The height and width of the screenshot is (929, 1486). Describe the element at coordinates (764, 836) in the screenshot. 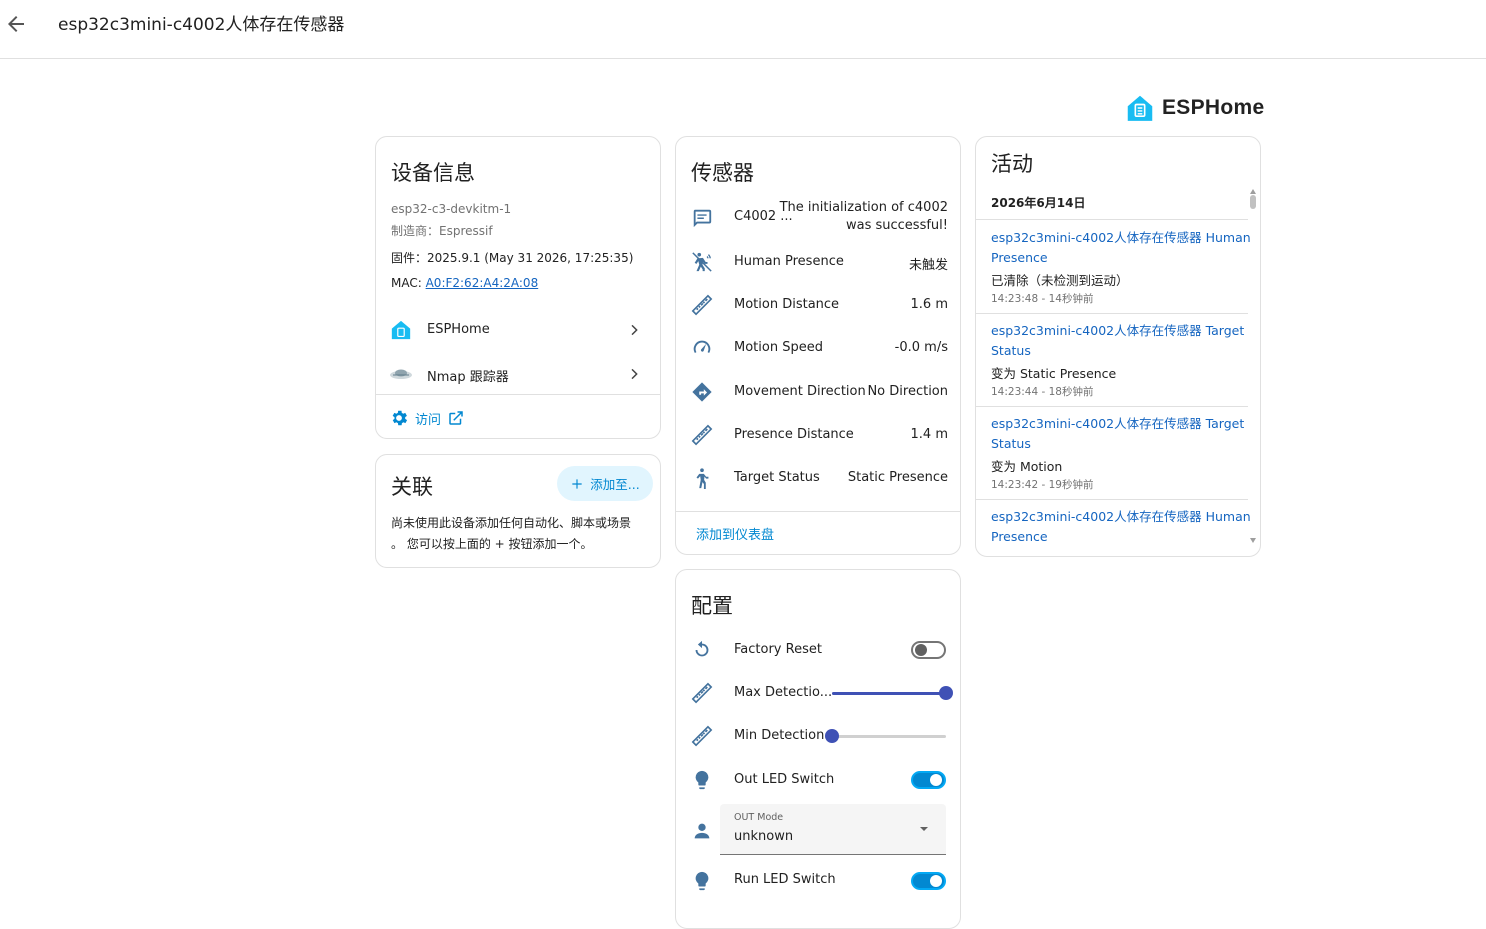

I see `select-value: unknown` at that location.